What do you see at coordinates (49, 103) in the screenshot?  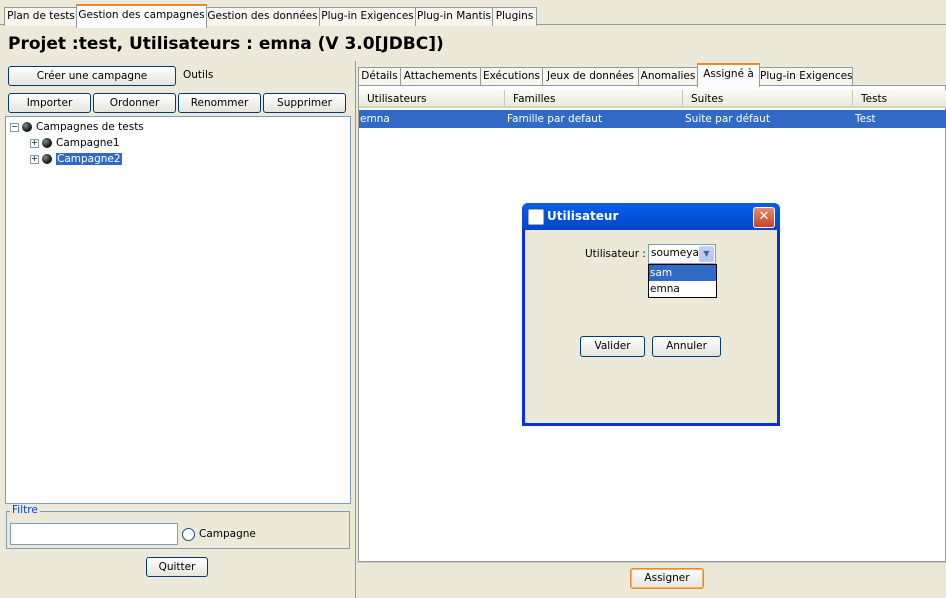 I see `import-button: Importer` at bounding box center [49, 103].